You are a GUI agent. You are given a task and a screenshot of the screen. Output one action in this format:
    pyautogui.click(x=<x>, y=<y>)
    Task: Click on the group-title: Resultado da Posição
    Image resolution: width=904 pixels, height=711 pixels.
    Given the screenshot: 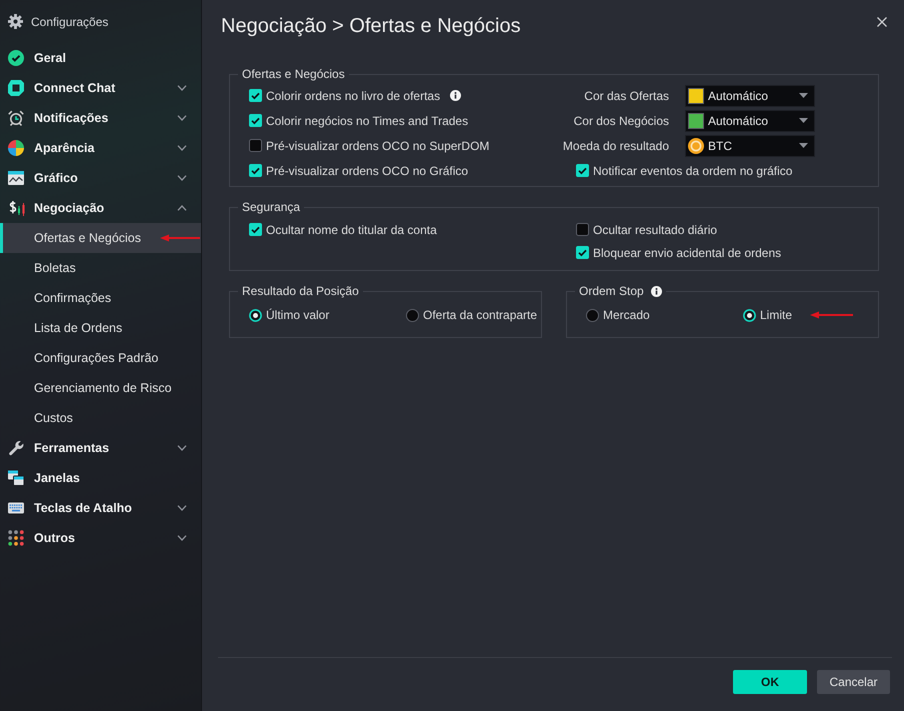 What is the action you would take?
    pyautogui.click(x=300, y=291)
    